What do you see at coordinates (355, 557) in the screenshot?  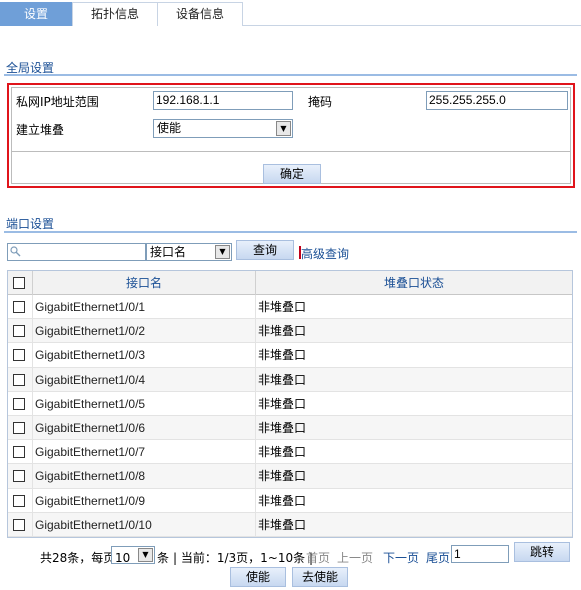 I see `prev-page-link: 上一页` at bounding box center [355, 557].